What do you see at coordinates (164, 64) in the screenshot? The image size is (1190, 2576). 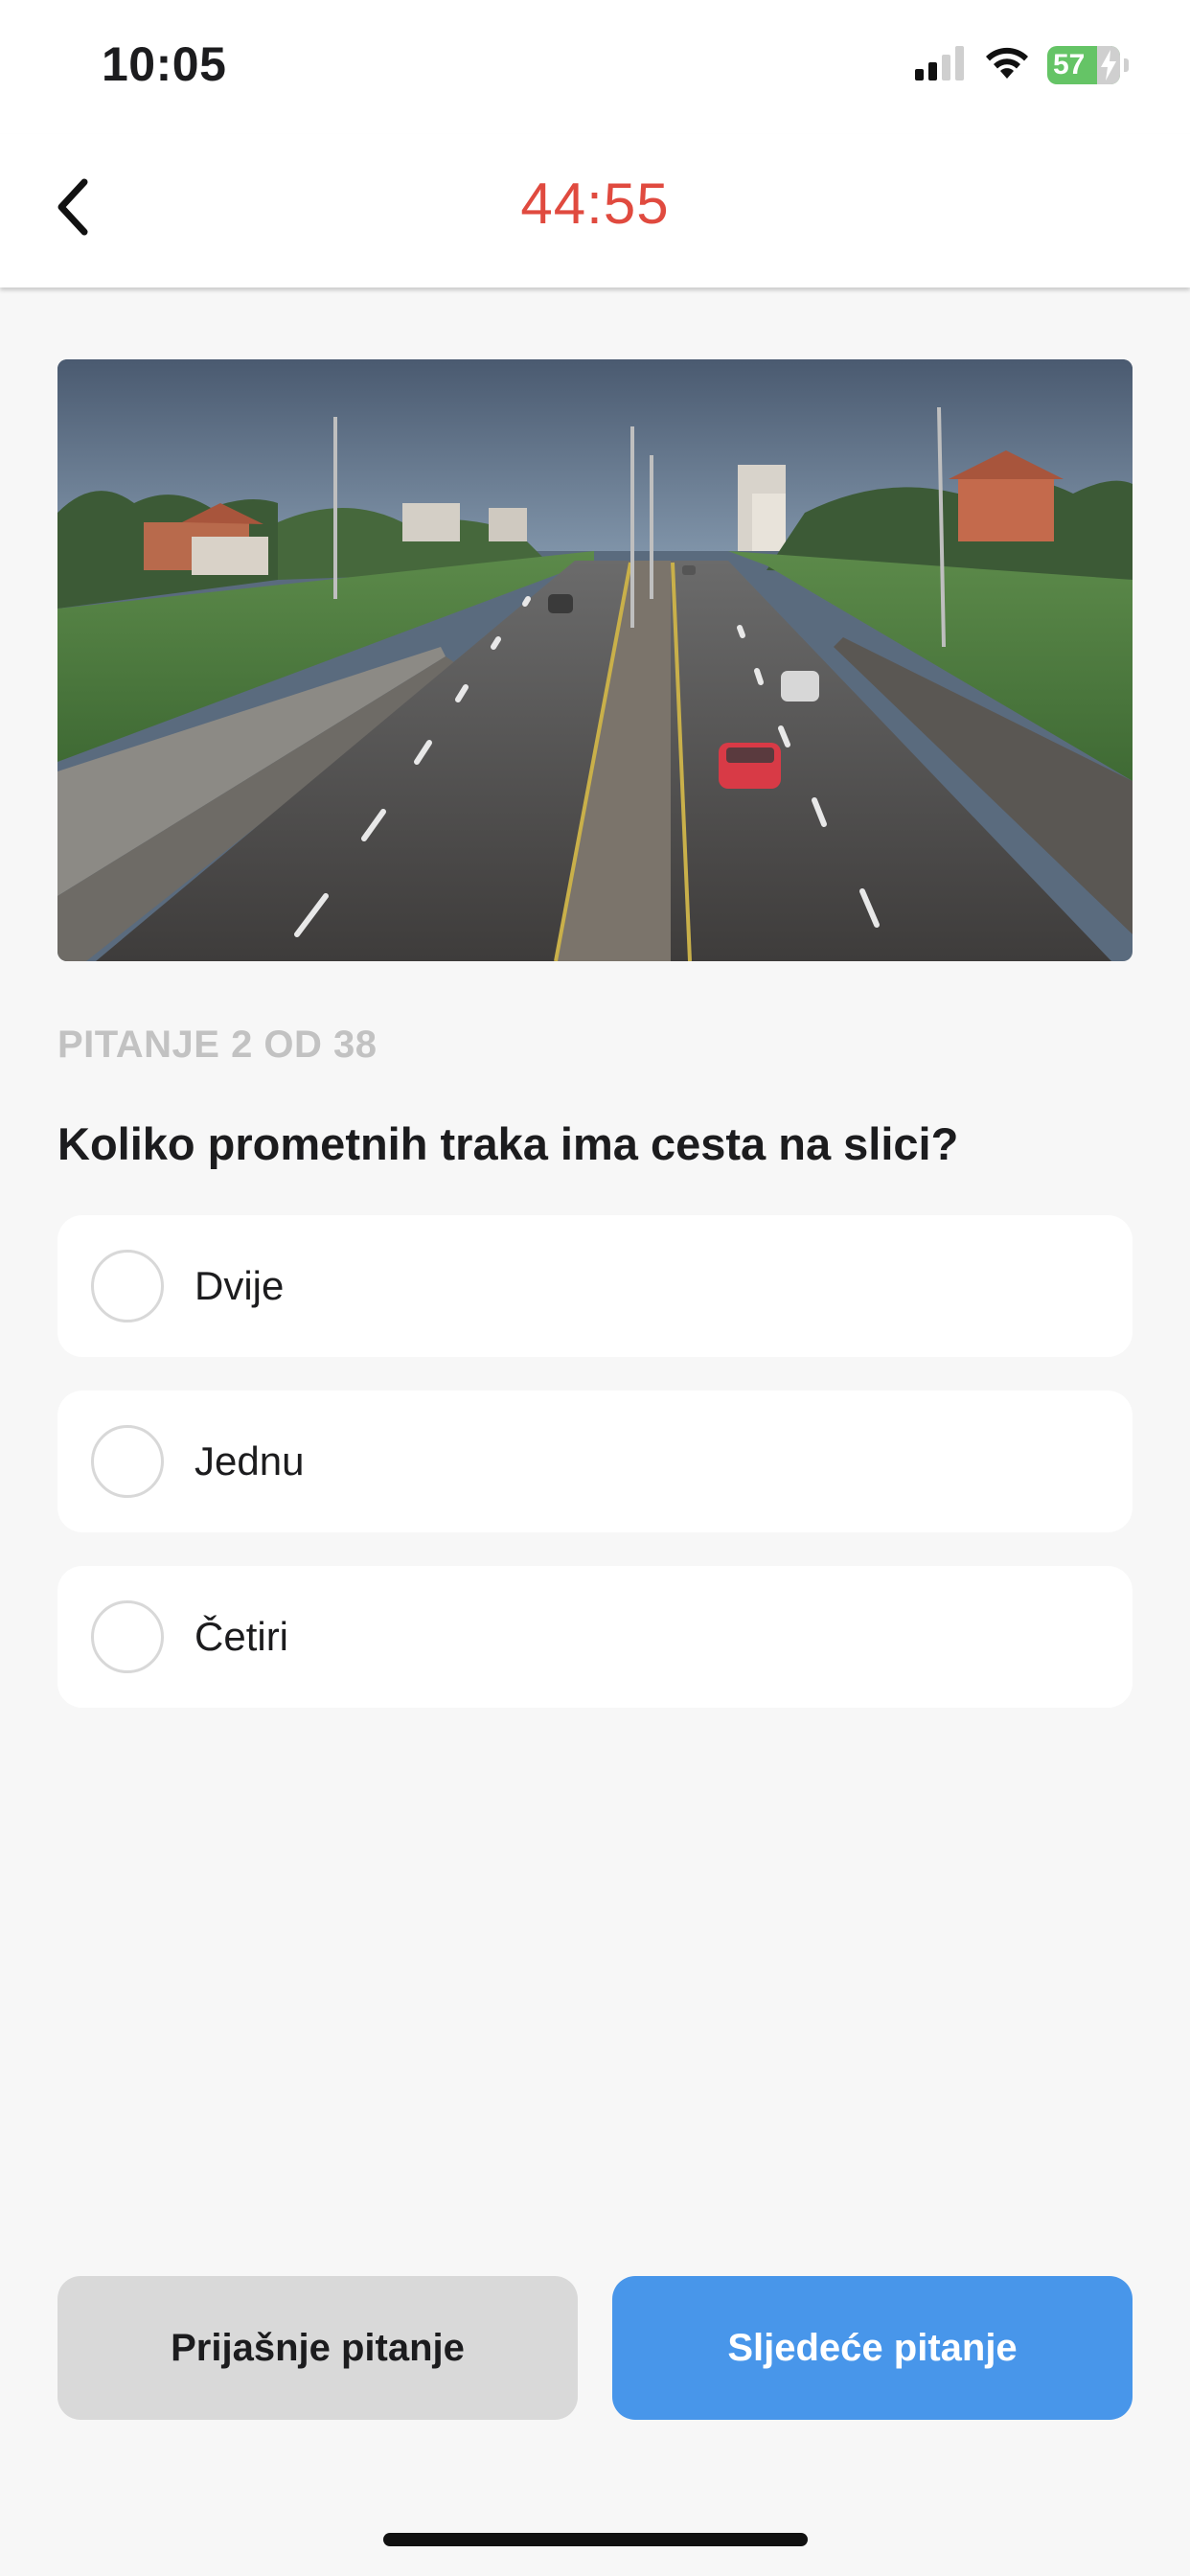 I see `status-time: 10:05` at bounding box center [164, 64].